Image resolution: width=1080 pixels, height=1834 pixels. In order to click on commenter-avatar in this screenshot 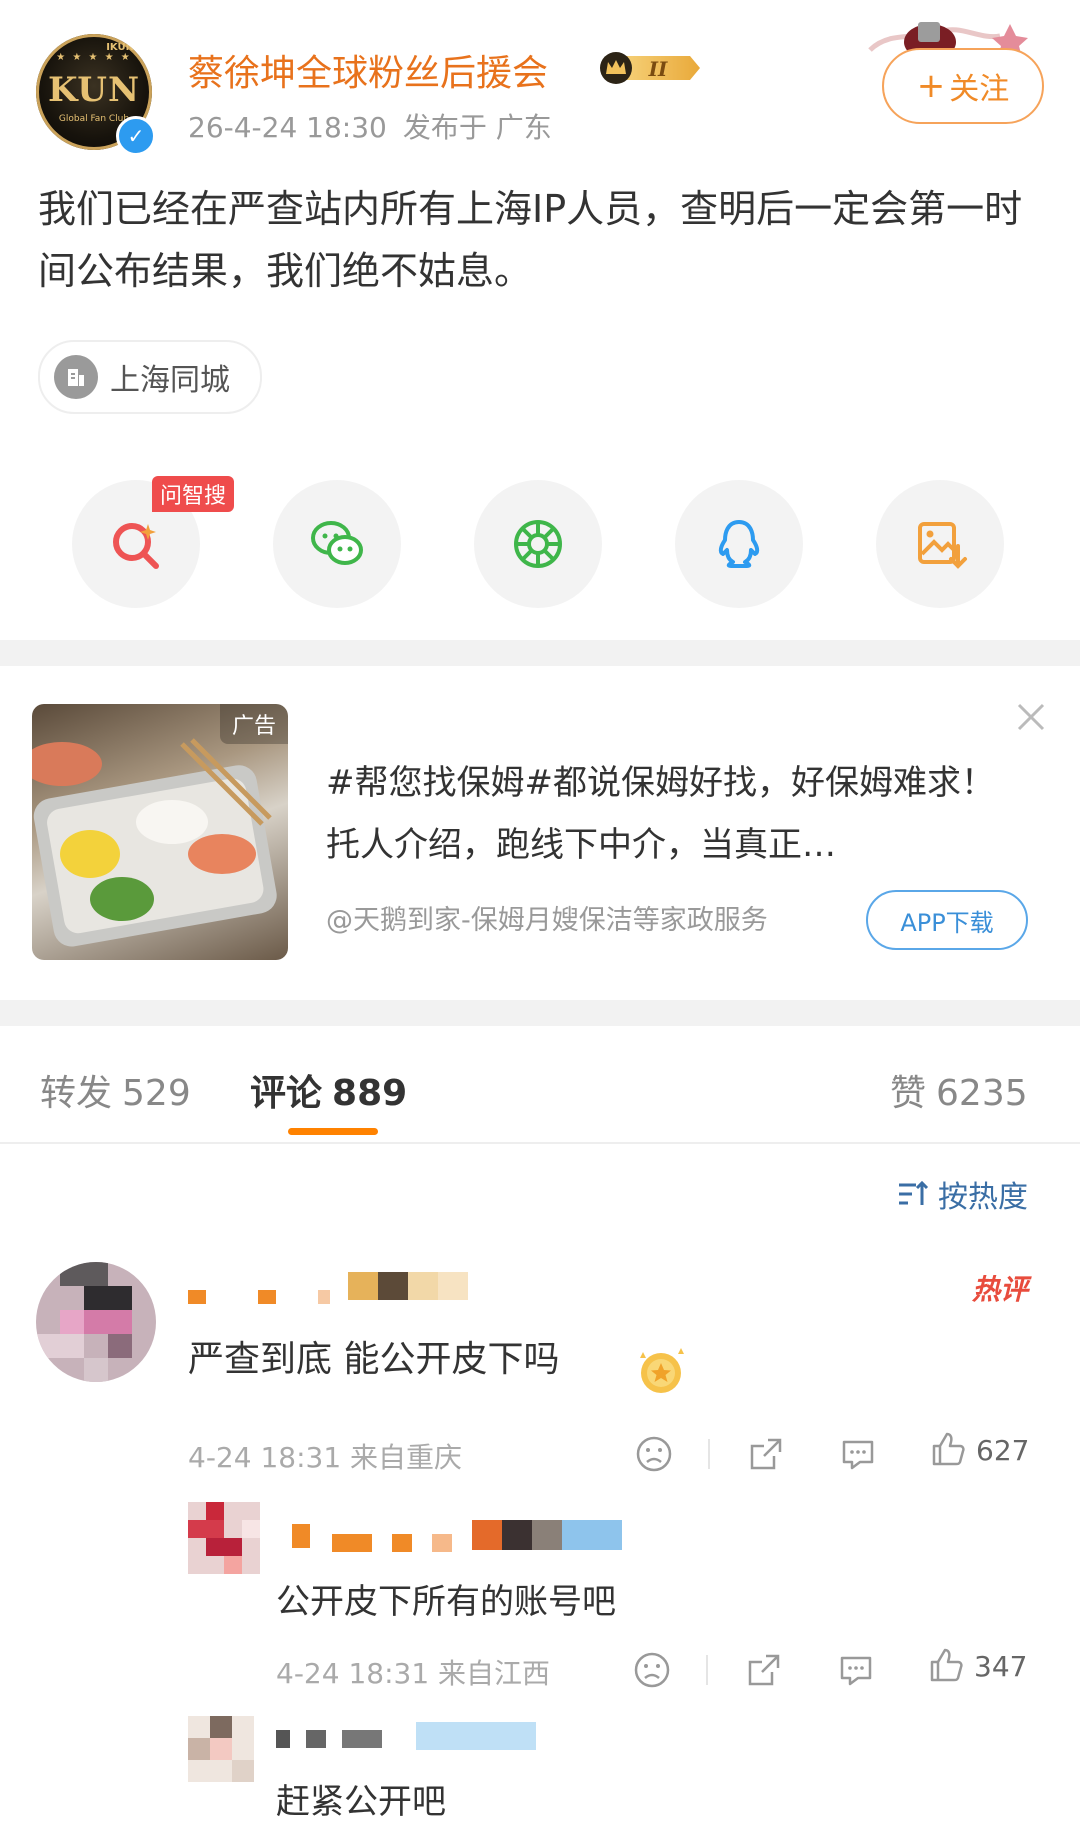, I will do `click(96, 1322)`.